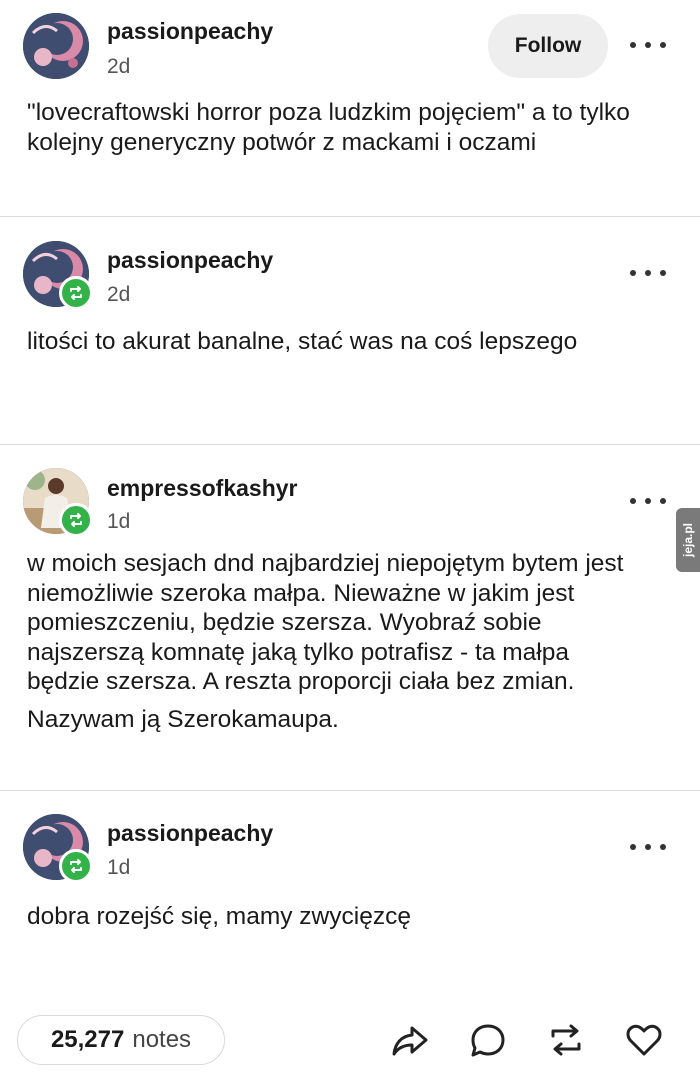 The image size is (700, 1077). Describe the element at coordinates (488, 1040) in the screenshot. I see `reply-icon` at that location.